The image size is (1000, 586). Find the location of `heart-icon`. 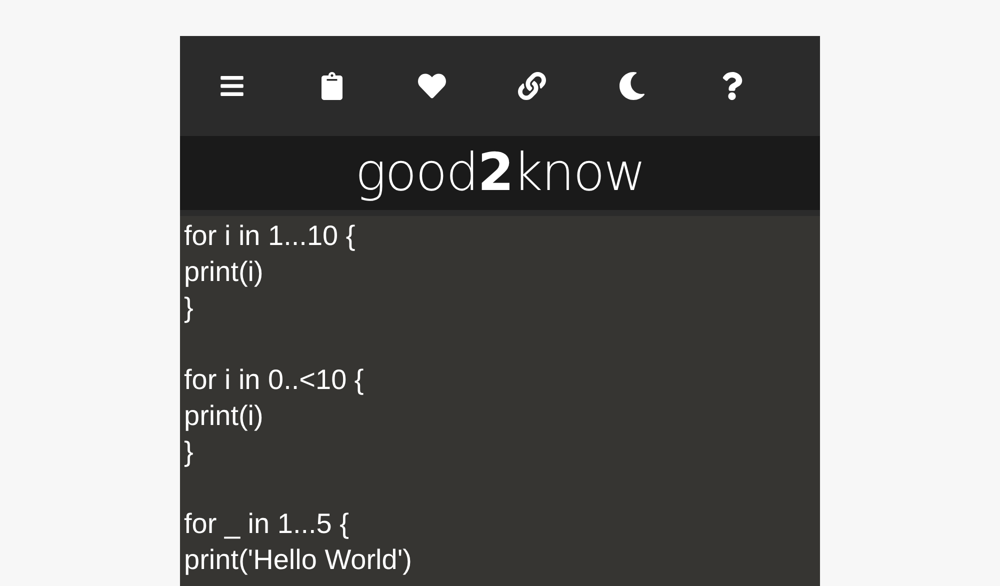

heart-icon is located at coordinates (432, 86).